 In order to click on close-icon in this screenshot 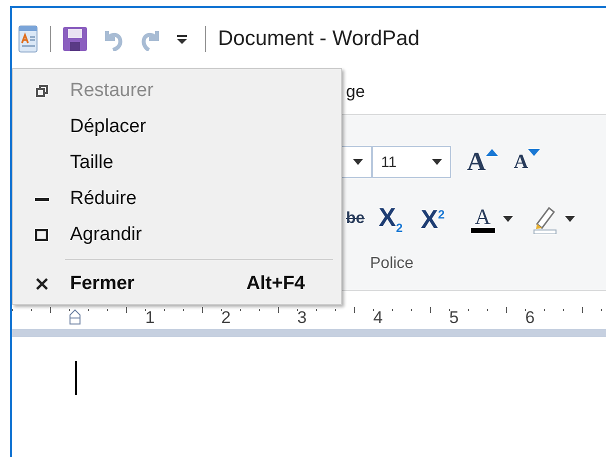, I will do `click(42, 284)`.